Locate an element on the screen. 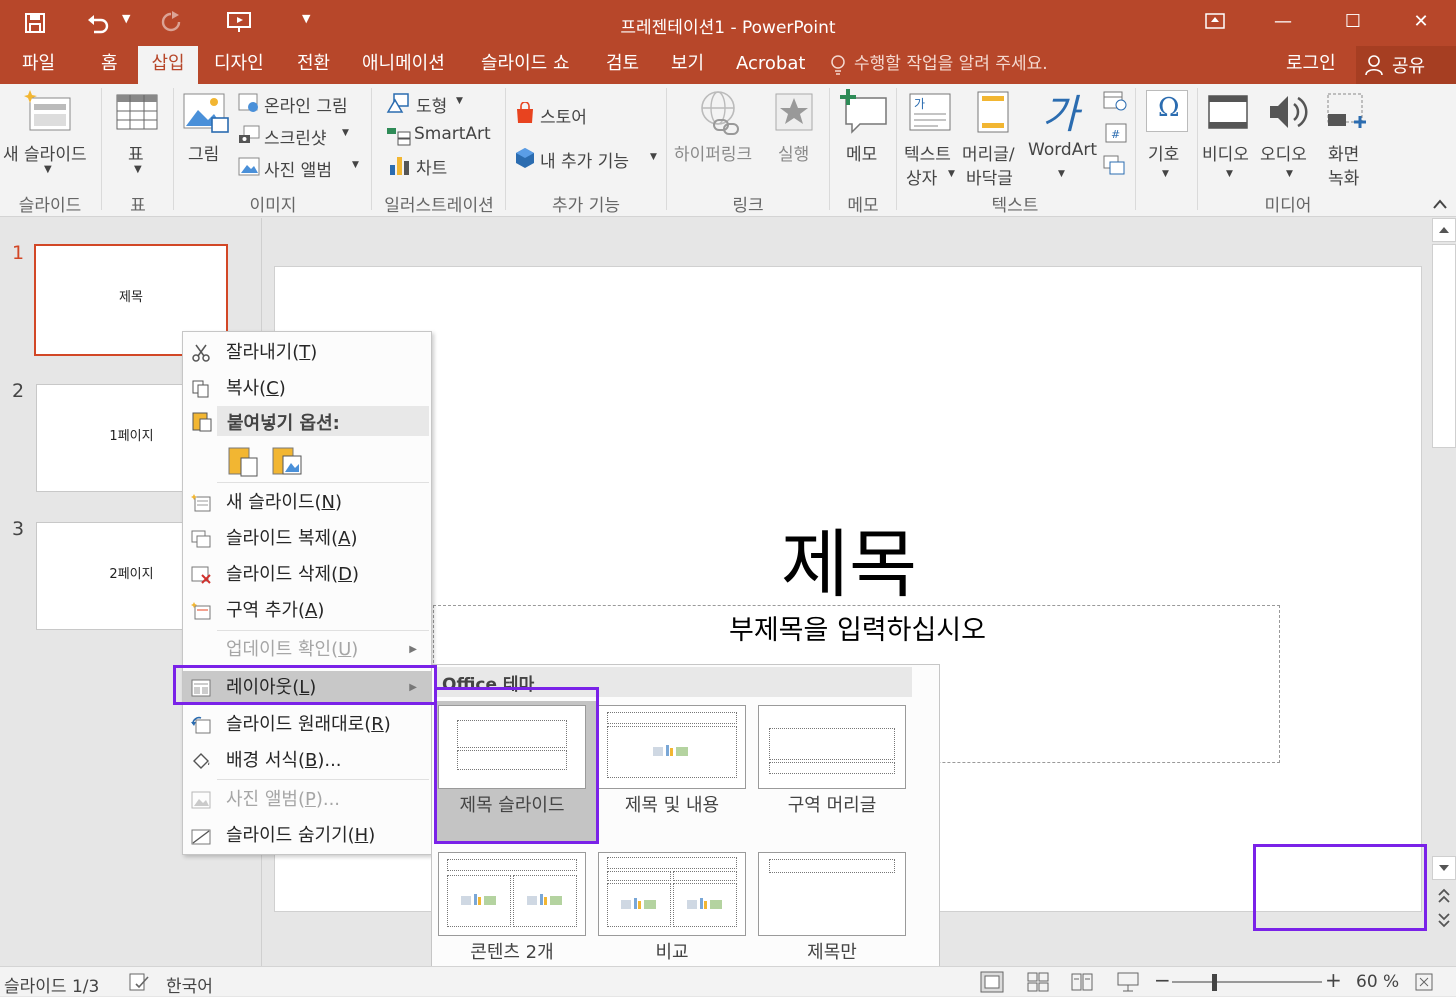  title-placeholder is located at coordinates (672, 863).